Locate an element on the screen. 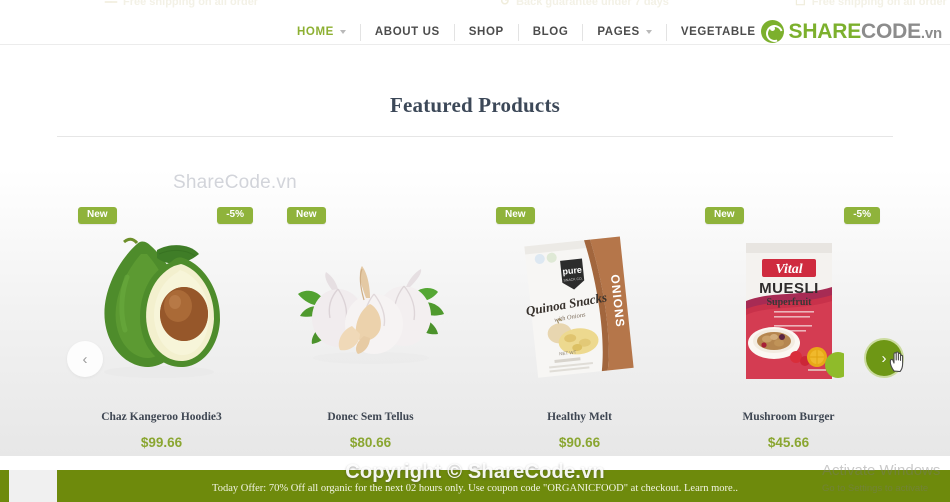 The width and height of the screenshot is (950, 502). nav-item-about-us: ABOUT US is located at coordinates (408, 32).